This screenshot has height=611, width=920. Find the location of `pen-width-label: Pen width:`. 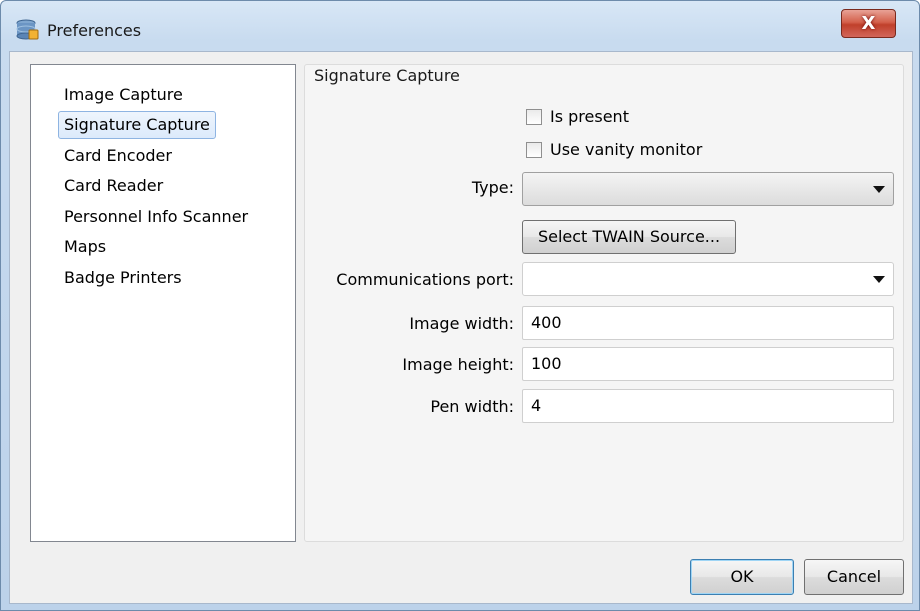

pen-width-label: Pen width: is located at coordinates (472, 406).